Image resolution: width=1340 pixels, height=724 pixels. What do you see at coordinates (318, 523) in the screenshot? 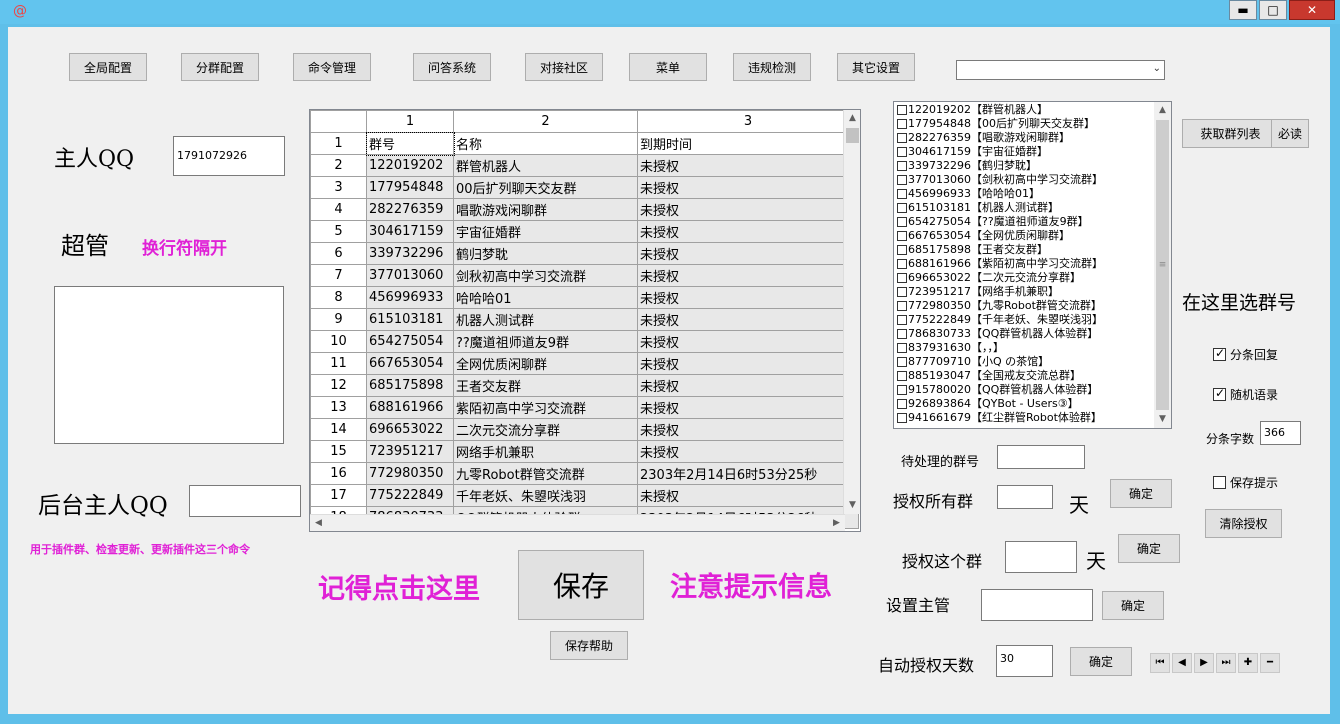
I see `scroll-left-icon: ◀` at bounding box center [318, 523].